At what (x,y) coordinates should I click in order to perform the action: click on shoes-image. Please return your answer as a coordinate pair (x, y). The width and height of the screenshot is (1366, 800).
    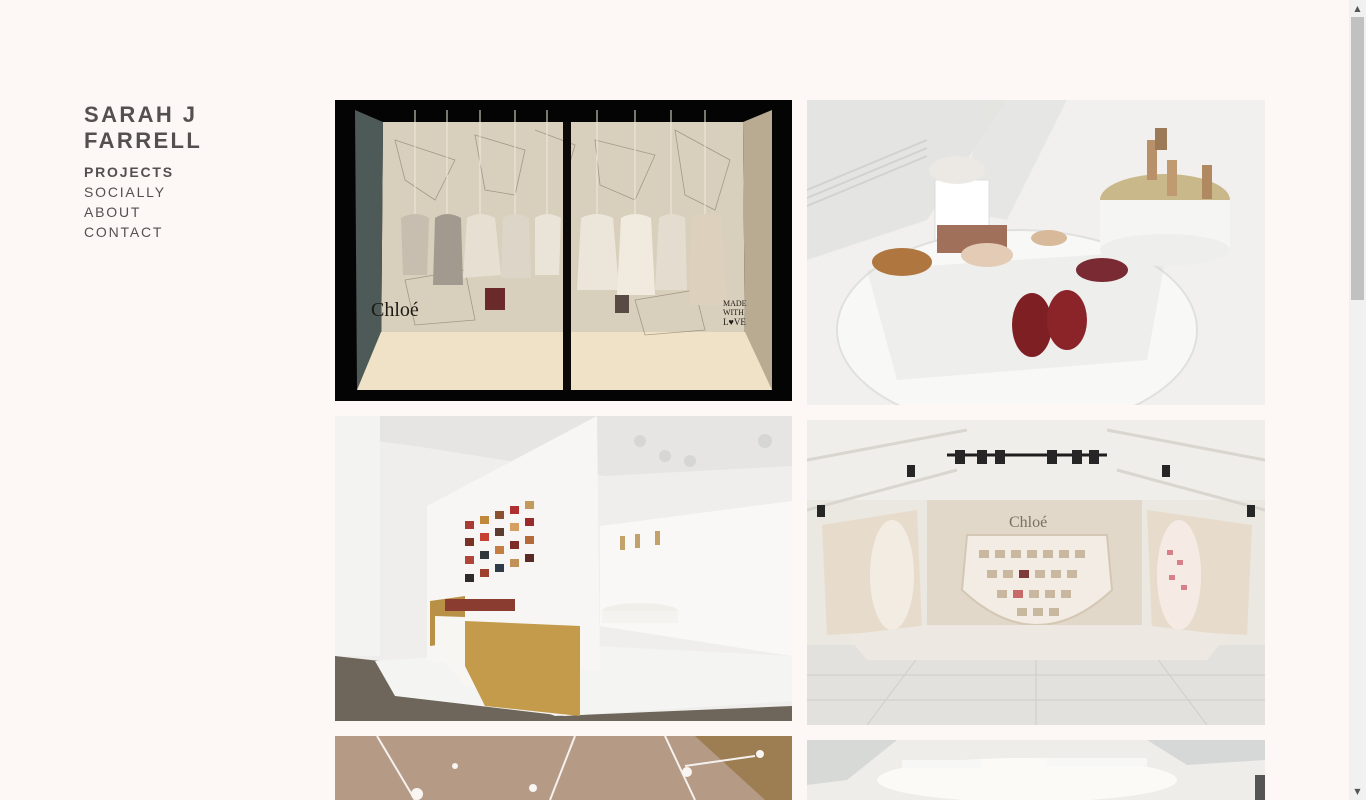
    Looking at the image, I should click on (1036, 252).